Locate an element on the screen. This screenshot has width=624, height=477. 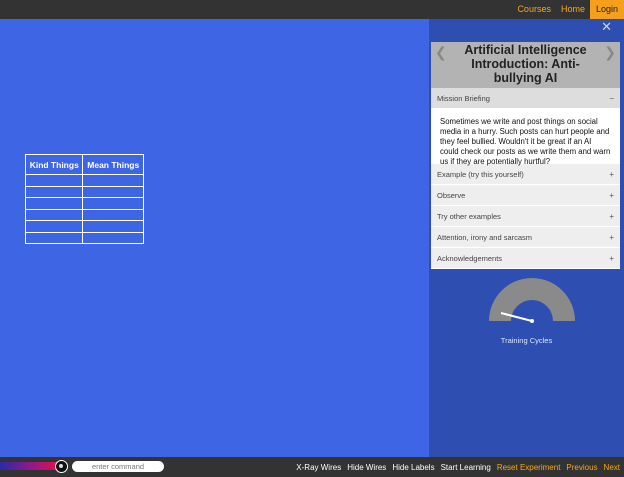
section-label: Try other examples is located at coordinates (469, 216).